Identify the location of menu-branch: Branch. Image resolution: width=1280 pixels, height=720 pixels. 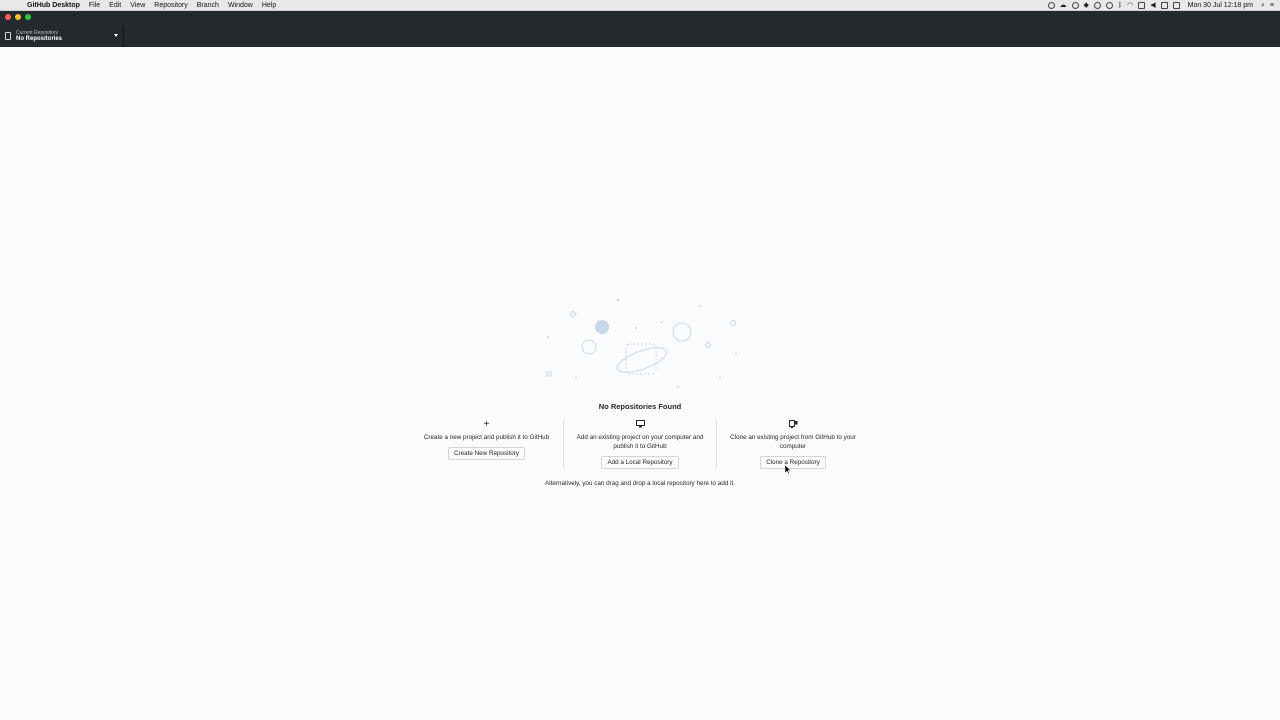
(208, 5).